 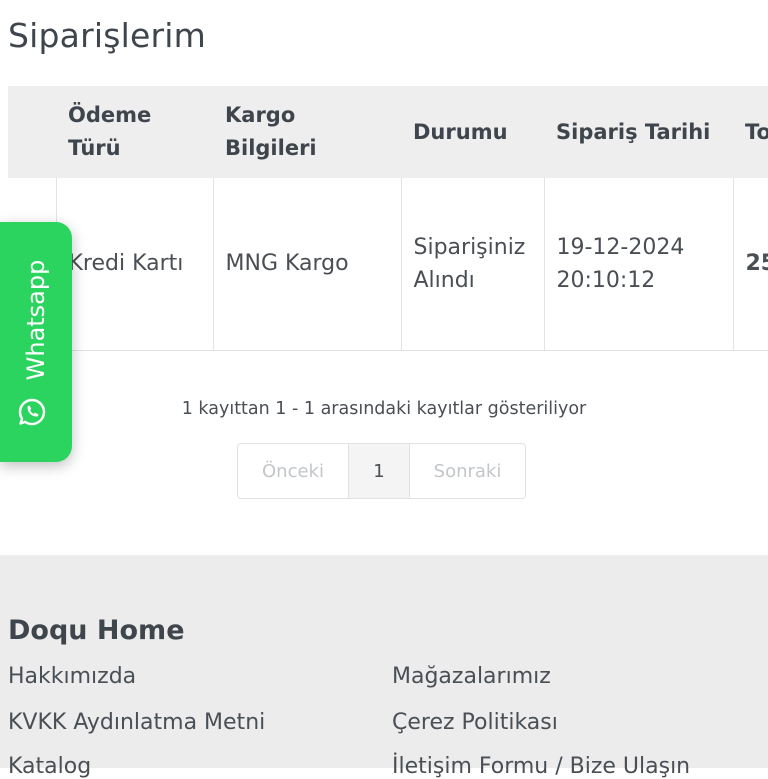 I want to click on cell-order-date: 19-12-2024 20:10:12, so click(x=638, y=264).